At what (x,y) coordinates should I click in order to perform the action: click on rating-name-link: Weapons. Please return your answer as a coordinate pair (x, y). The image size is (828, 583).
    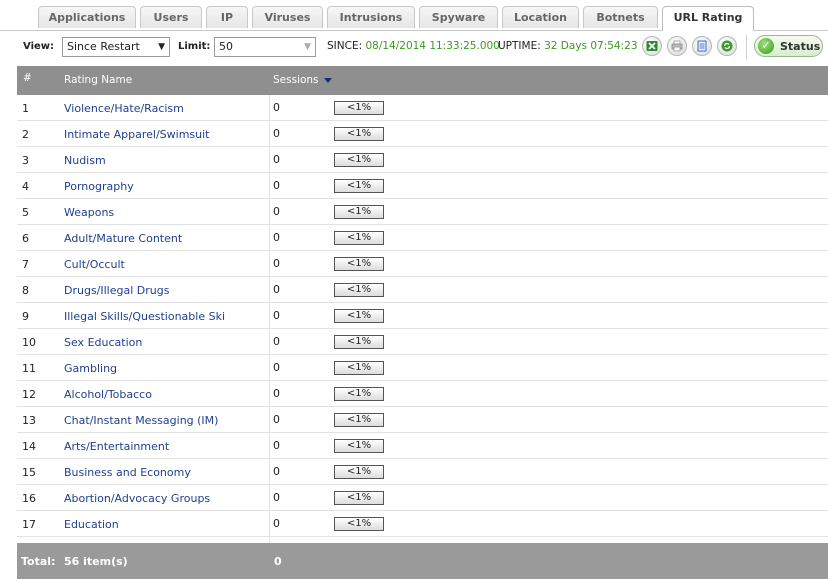
    Looking at the image, I should click on (89, 212).